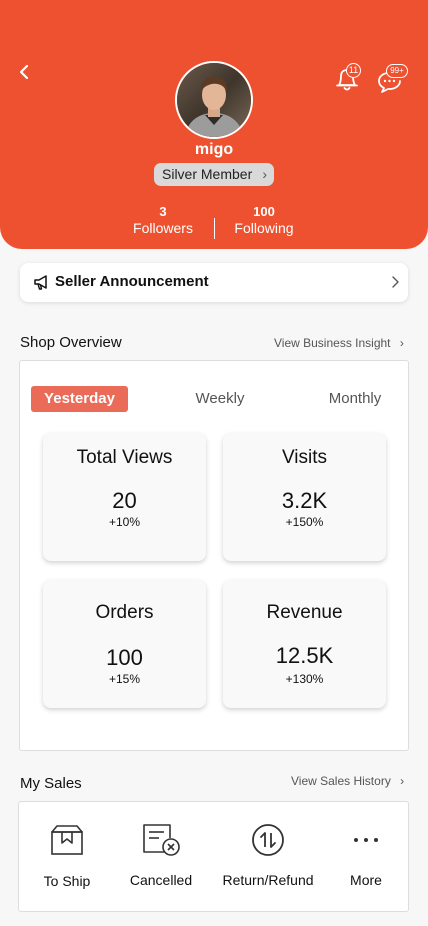  I want to click on back-arrow-icon, so click(24, 72).